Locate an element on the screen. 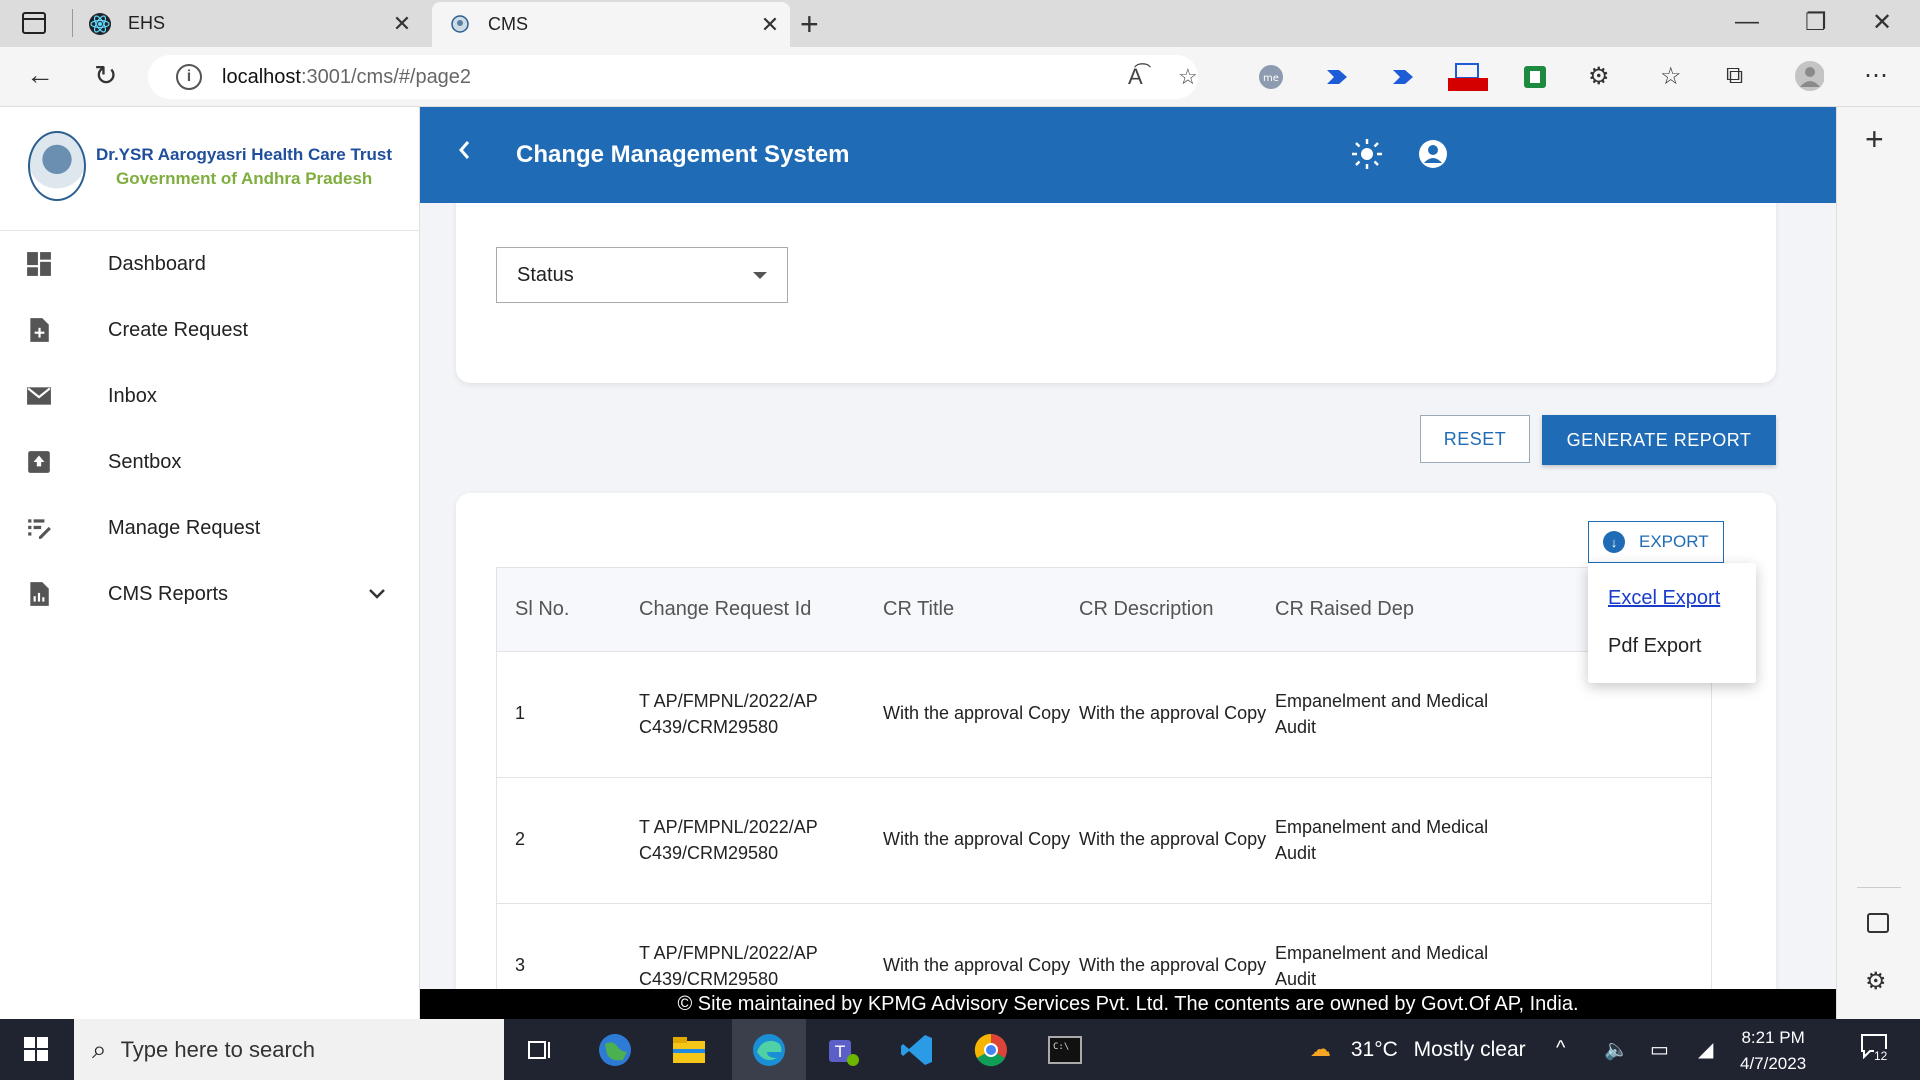  vscode-icon is located at coordinates (917, 1050).